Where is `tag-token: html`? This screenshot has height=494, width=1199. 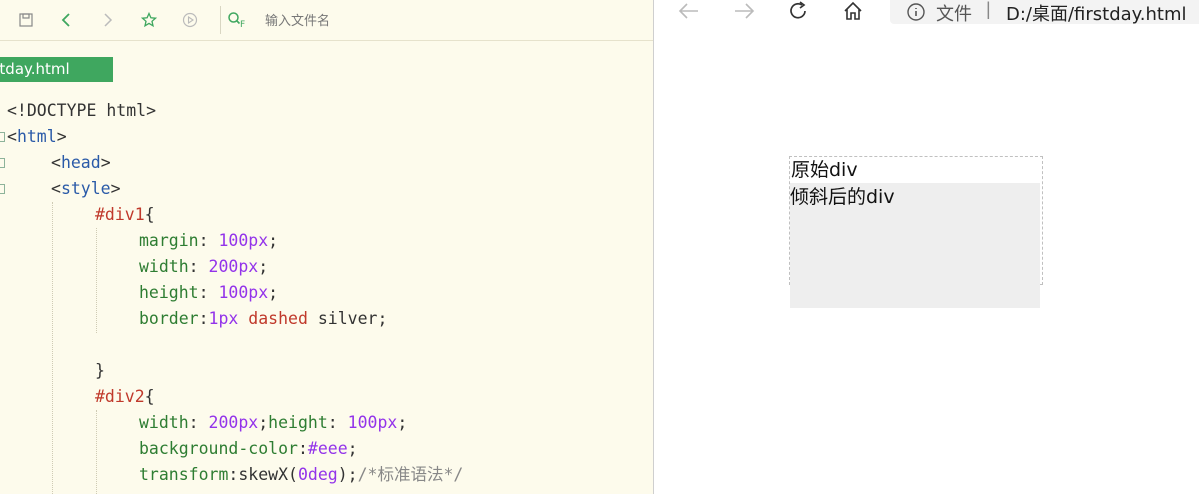
tag-token: html is located at coordinates (36, 136).